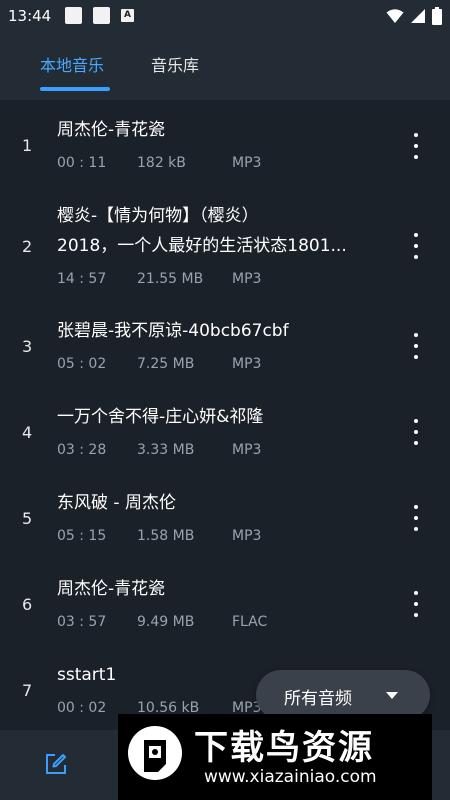 Image resolution: width=450 pixels, height=800 pixels. I want to click on track-duration: 03 : 57, so click(82, 622).